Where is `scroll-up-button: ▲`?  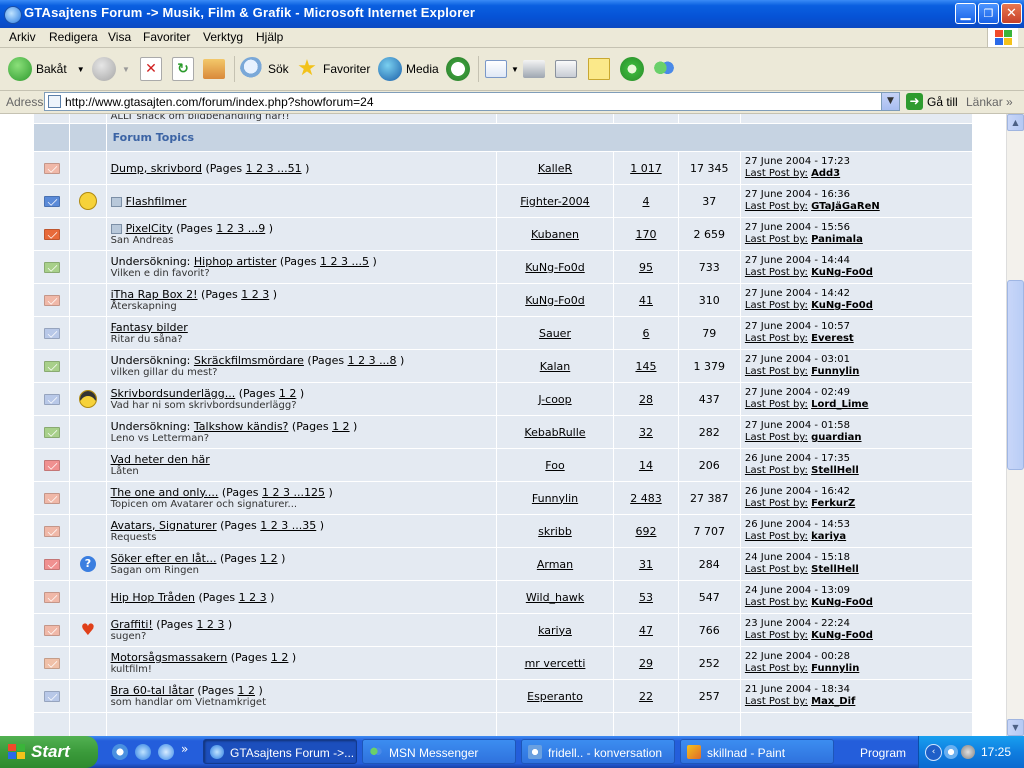 scroll-up-button: ▲ is located at coordinates (1015, 122).